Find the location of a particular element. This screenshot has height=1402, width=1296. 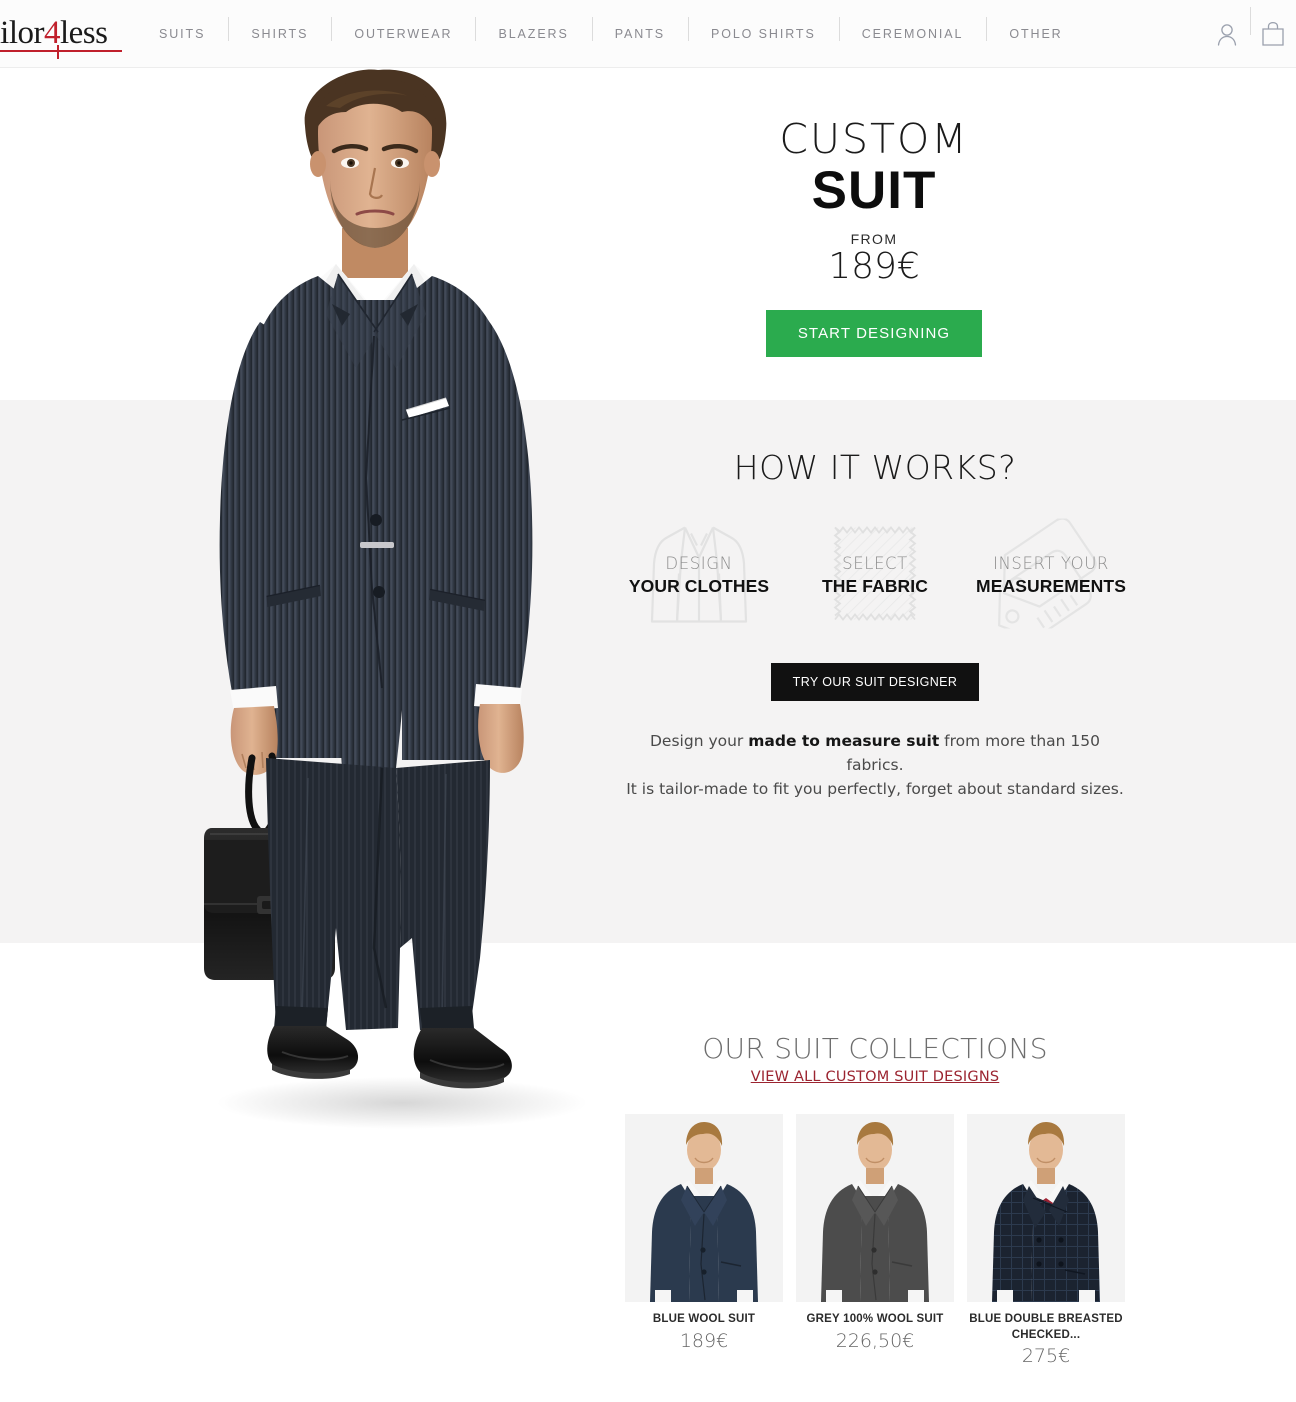

hero-from-label: FROM is located at coordinates (874, 238).